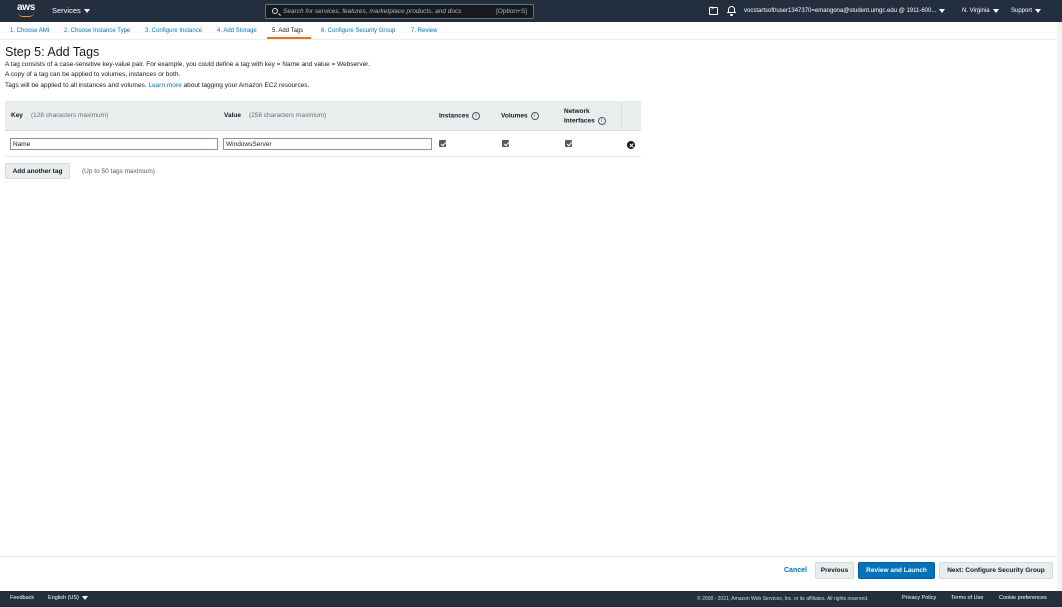 This screenshot has height=607, width=1062. I want to click on learn-more-link: Learn more, so click(164, 85).